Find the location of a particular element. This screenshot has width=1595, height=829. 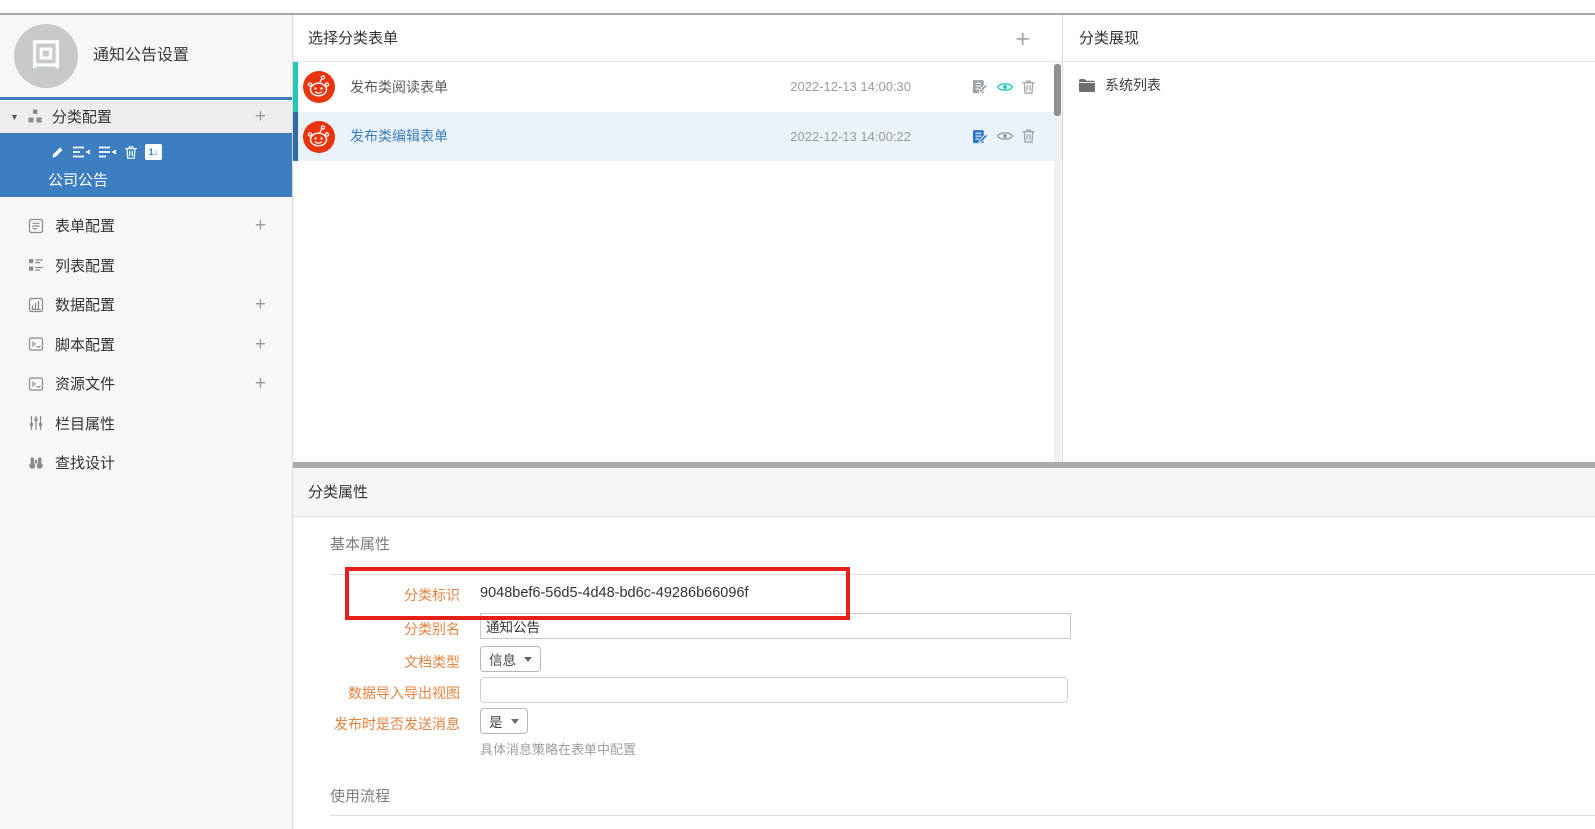

section-title-basic: 基本属性 is located at coordinates (360, 544).